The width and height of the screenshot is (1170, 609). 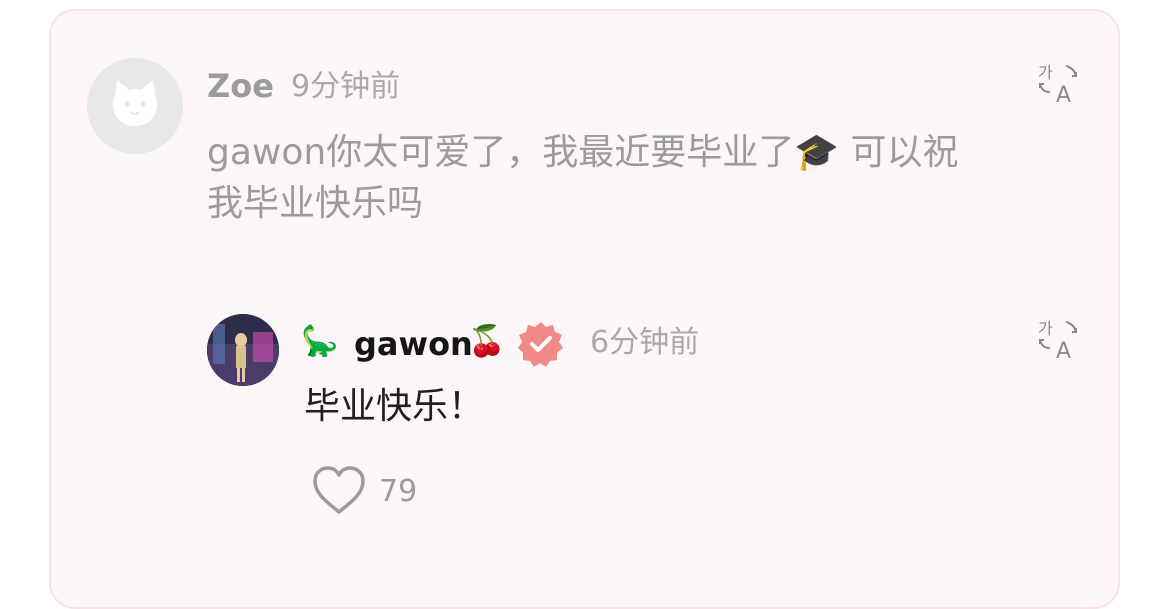 What do you see at coordinates (645, 342) in the screenshot?
I see `reply-time: 6分钟前` at bounding box center [645, 342].